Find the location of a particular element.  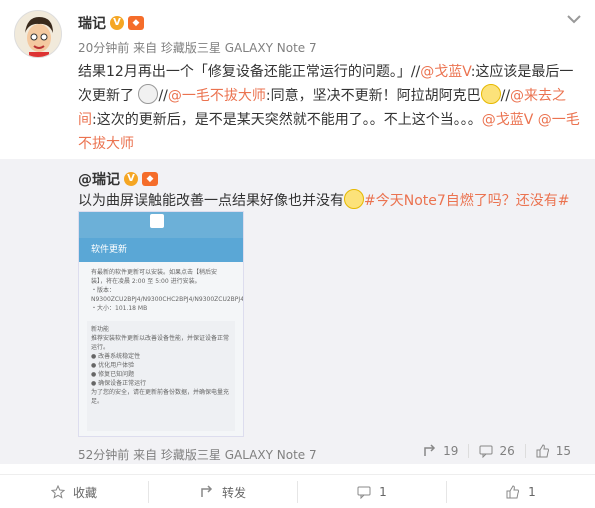

text-segment: :同意，坚决不更新！阿拉胡阿克巴 is located at coordinates (373, 96).